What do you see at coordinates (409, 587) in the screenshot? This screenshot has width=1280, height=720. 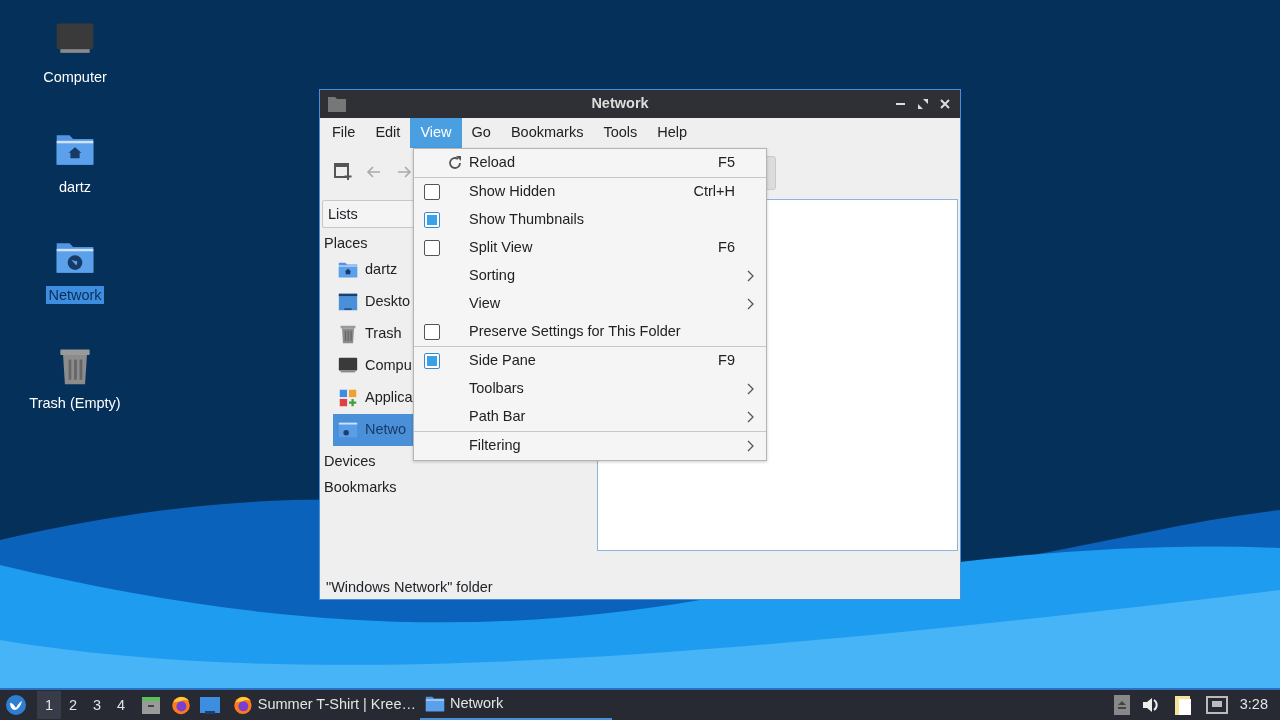 I see `status-text: "Windows Network" folder` at bounding box center [409, 587].